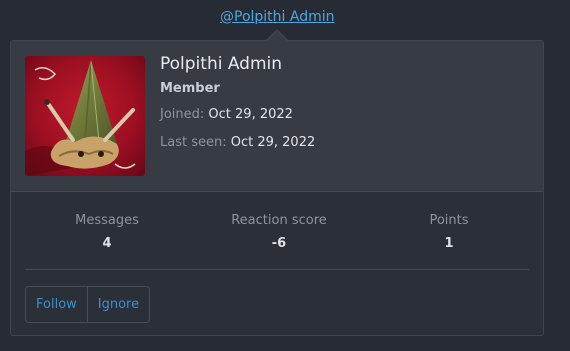 This screenshot has width=570, height=351. I want to click on joined-info: Joined: Oct 29, 2022, so click(226, 114).